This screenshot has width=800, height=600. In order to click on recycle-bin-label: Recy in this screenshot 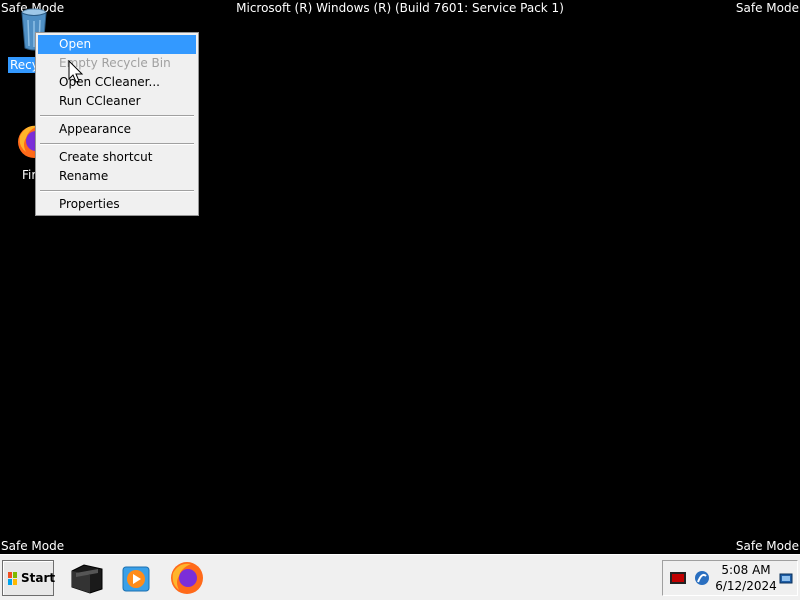, I will do `click(23, 65)`.